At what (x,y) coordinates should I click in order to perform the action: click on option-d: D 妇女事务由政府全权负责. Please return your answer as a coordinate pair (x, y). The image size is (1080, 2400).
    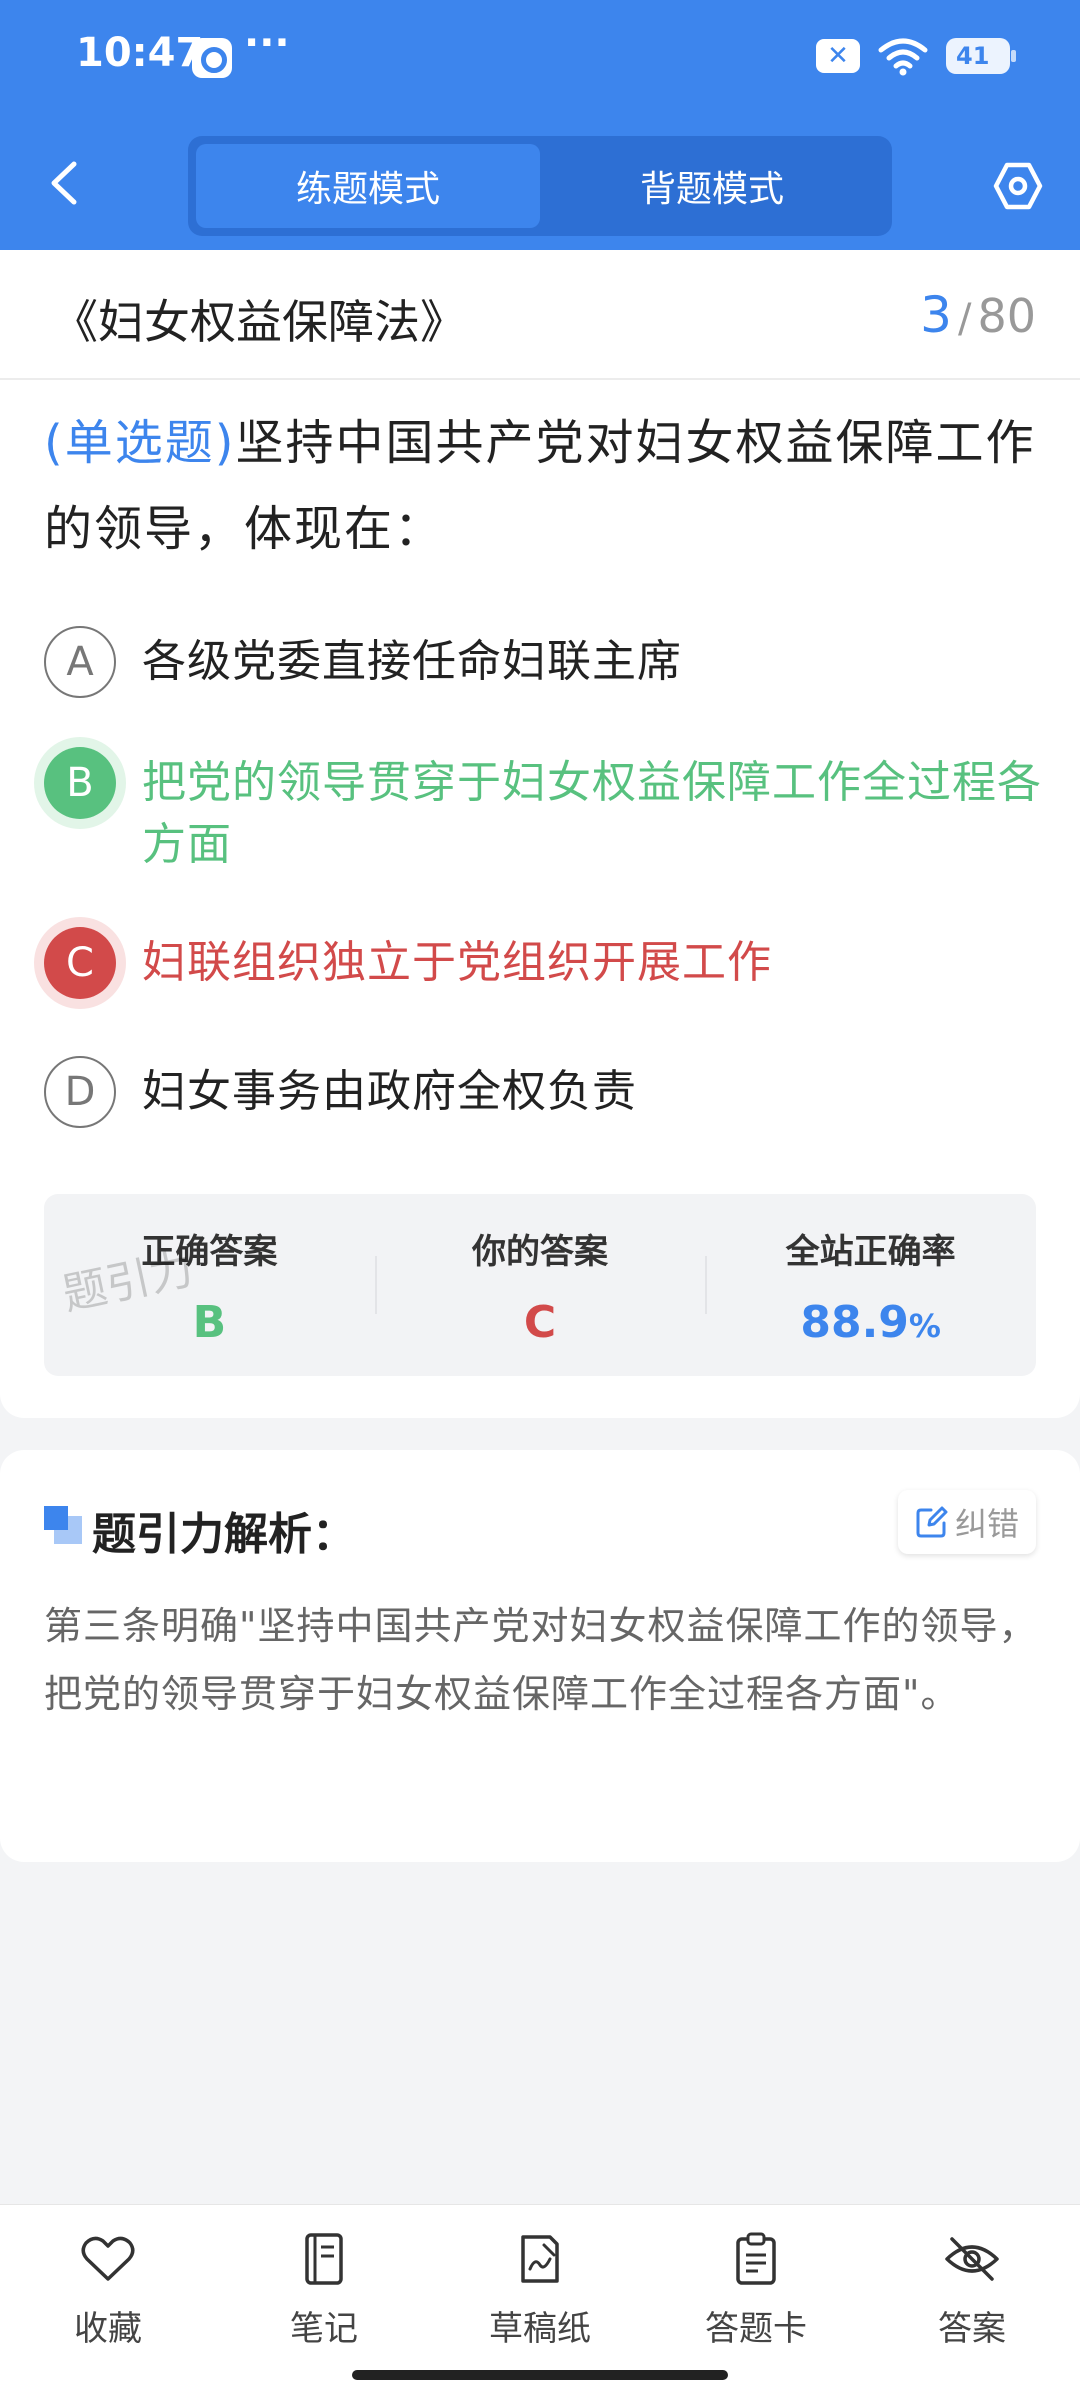
    Looking at the image, I should click on (544, 1092).